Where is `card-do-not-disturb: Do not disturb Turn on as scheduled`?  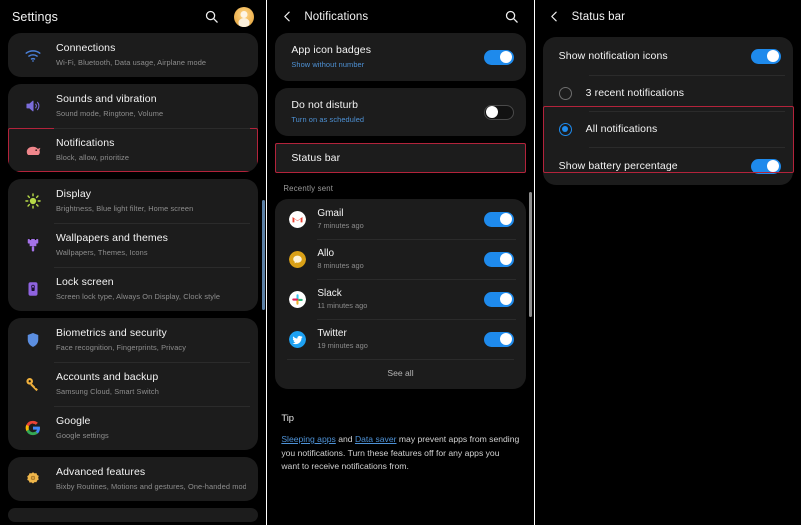
card-do-not-disturb: Do not disturb Turn on as scheduled is located at coordinates (400, 112).